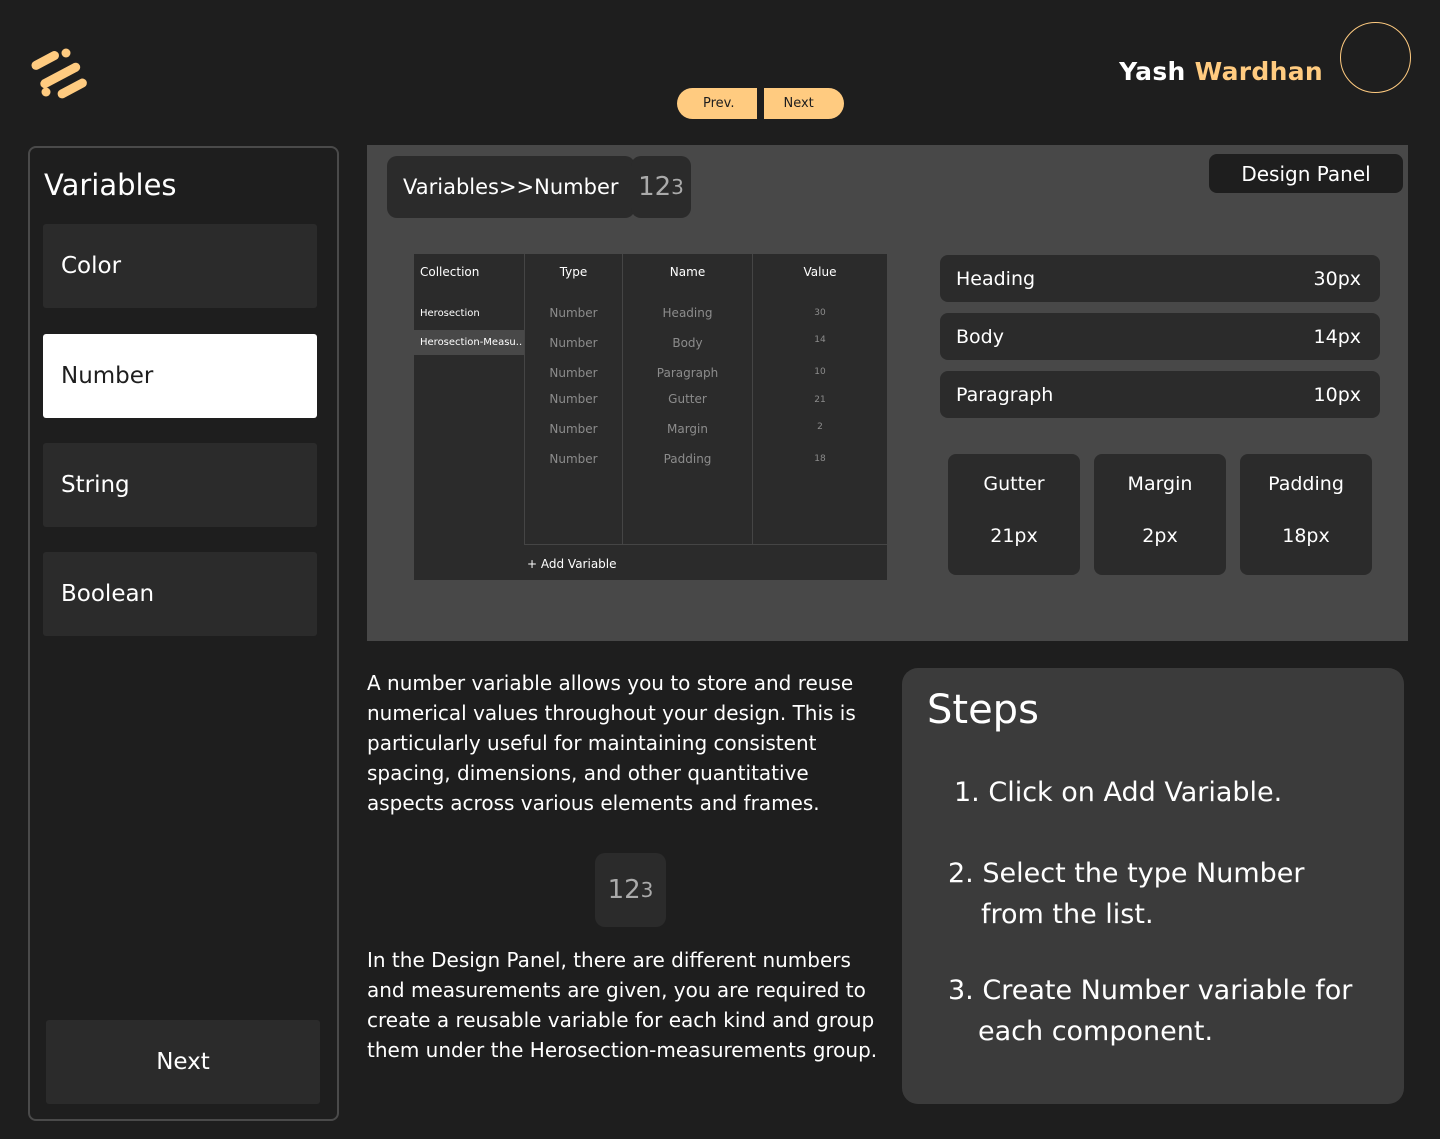 The image size is (1440, 1139). Describe the element at coordinates (59, 73) in the screenshot. I see `brand-logo` at that location.